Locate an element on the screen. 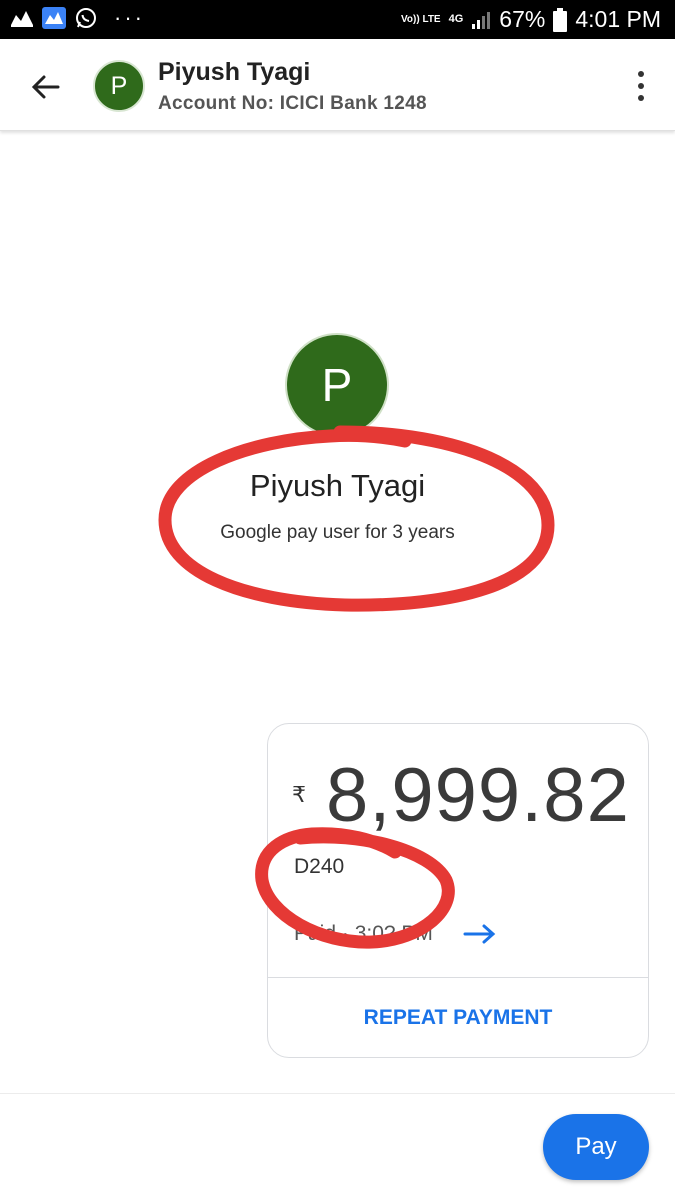  status-indicators: Vo)) LTE 4G 67% 4:01 PM is located at coordinates (531, 19).